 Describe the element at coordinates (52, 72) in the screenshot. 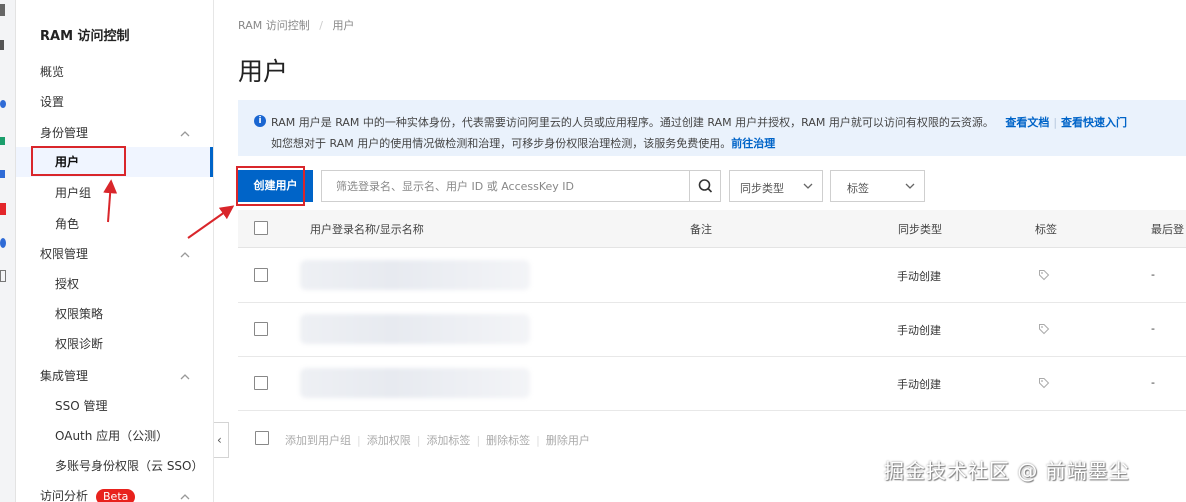

I see `sidebar-item-overview: 概览` at that location.